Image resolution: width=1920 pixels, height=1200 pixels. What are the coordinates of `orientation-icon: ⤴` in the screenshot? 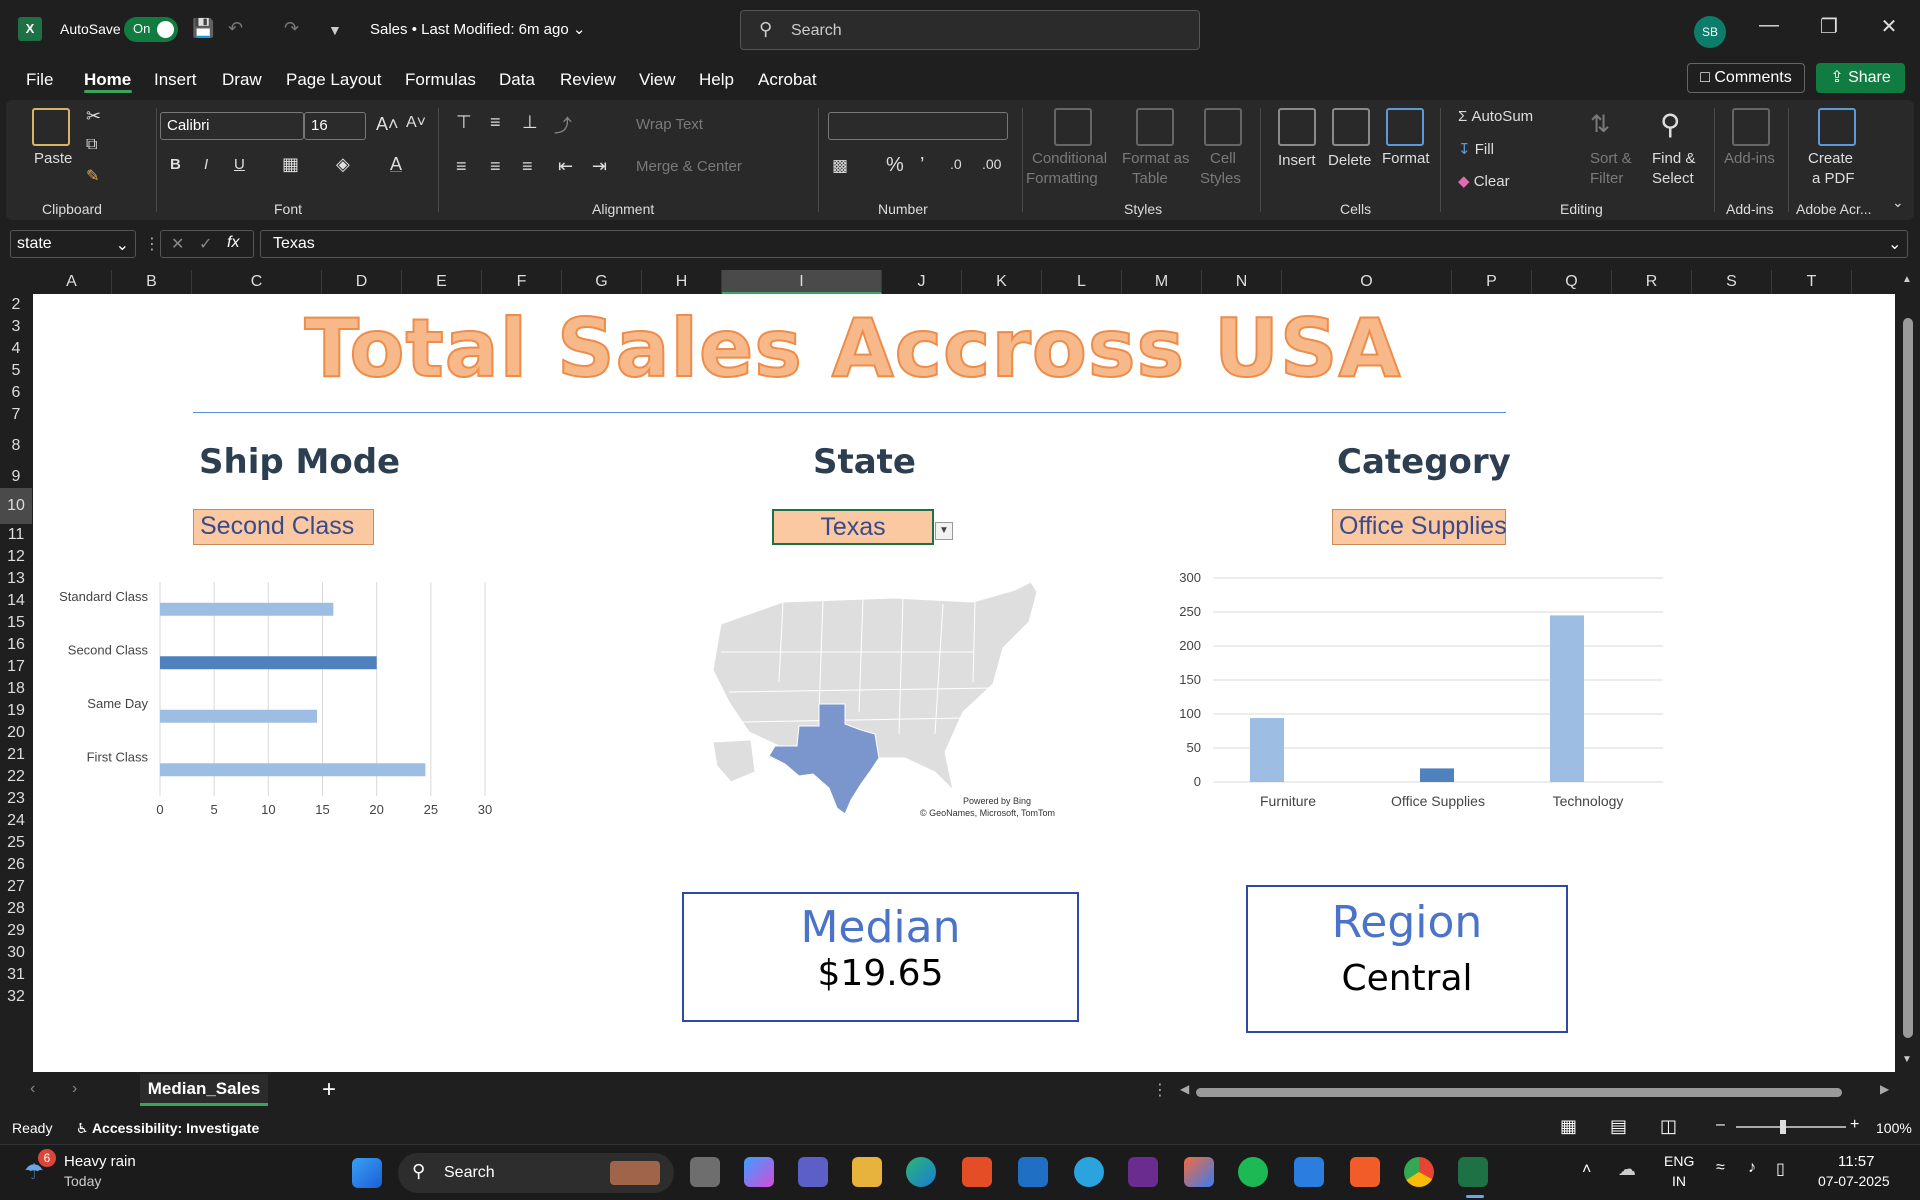 It's located at (563, 125).